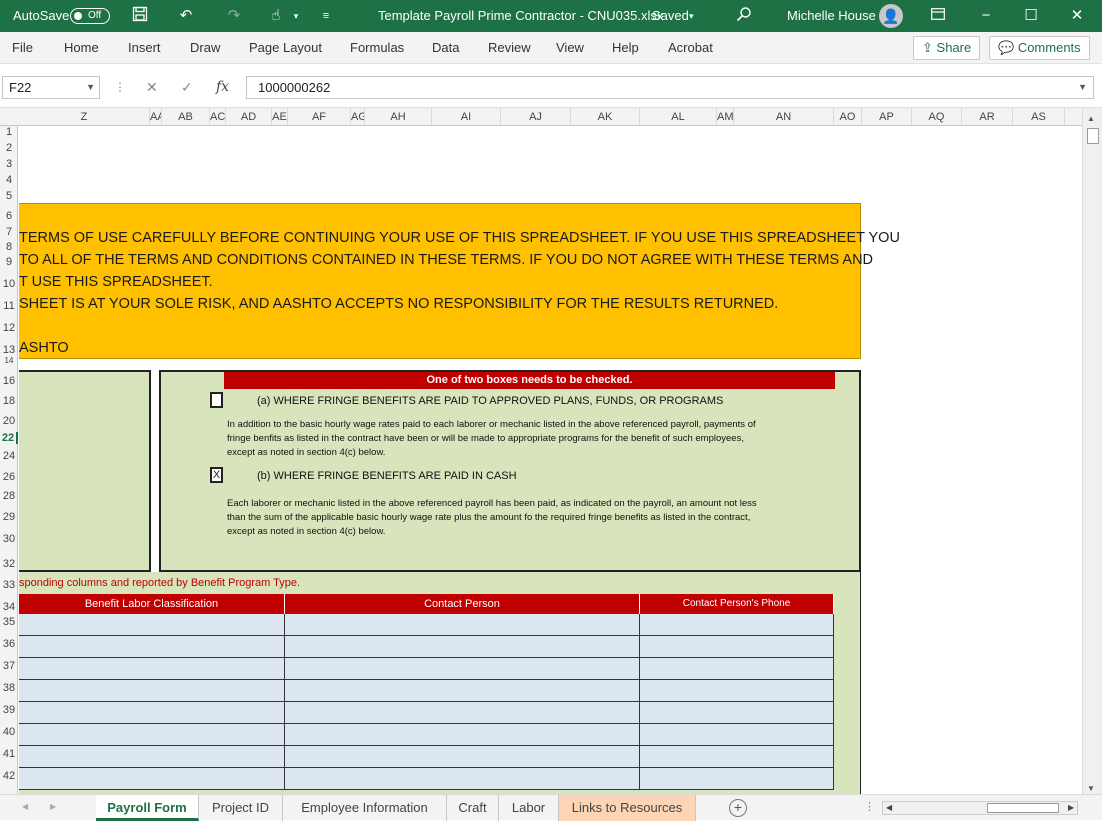  Describe the element at coordinates (249, 117) in the screenshot. I see `column-header: AD` at that location.